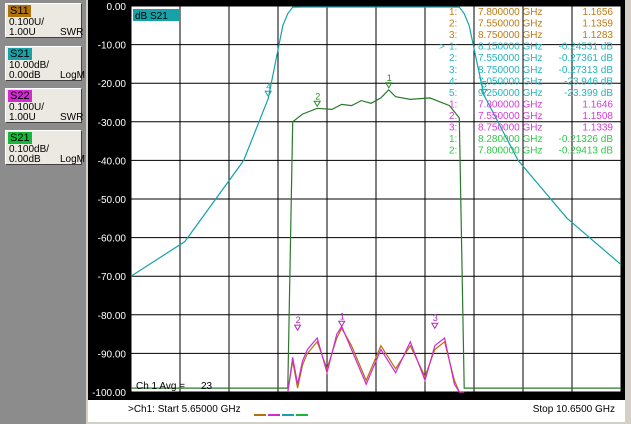 The height and width of the screenshot is (424, 631). Describe the element at coordinates (453, 81) in the screenshot. I see `marker-index: 4:` at that location.